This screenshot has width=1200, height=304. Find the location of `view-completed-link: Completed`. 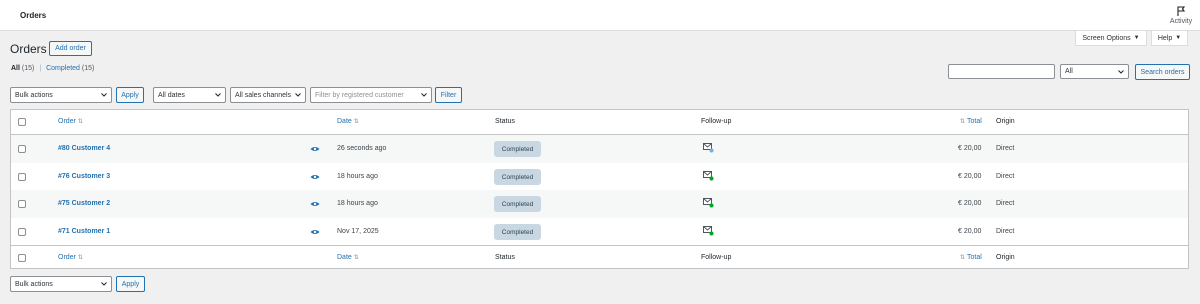

view-completed-link: Completed is located at coordinates (63, 68).